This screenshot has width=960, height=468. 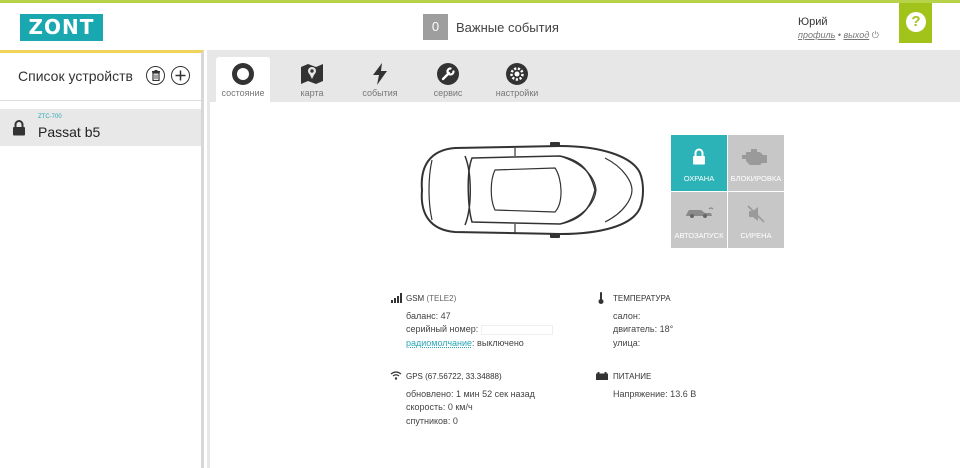 What do you see at coordinates (754, 157) in the screenshot?
I see `engine-icon` at bounding box center [754, 157].